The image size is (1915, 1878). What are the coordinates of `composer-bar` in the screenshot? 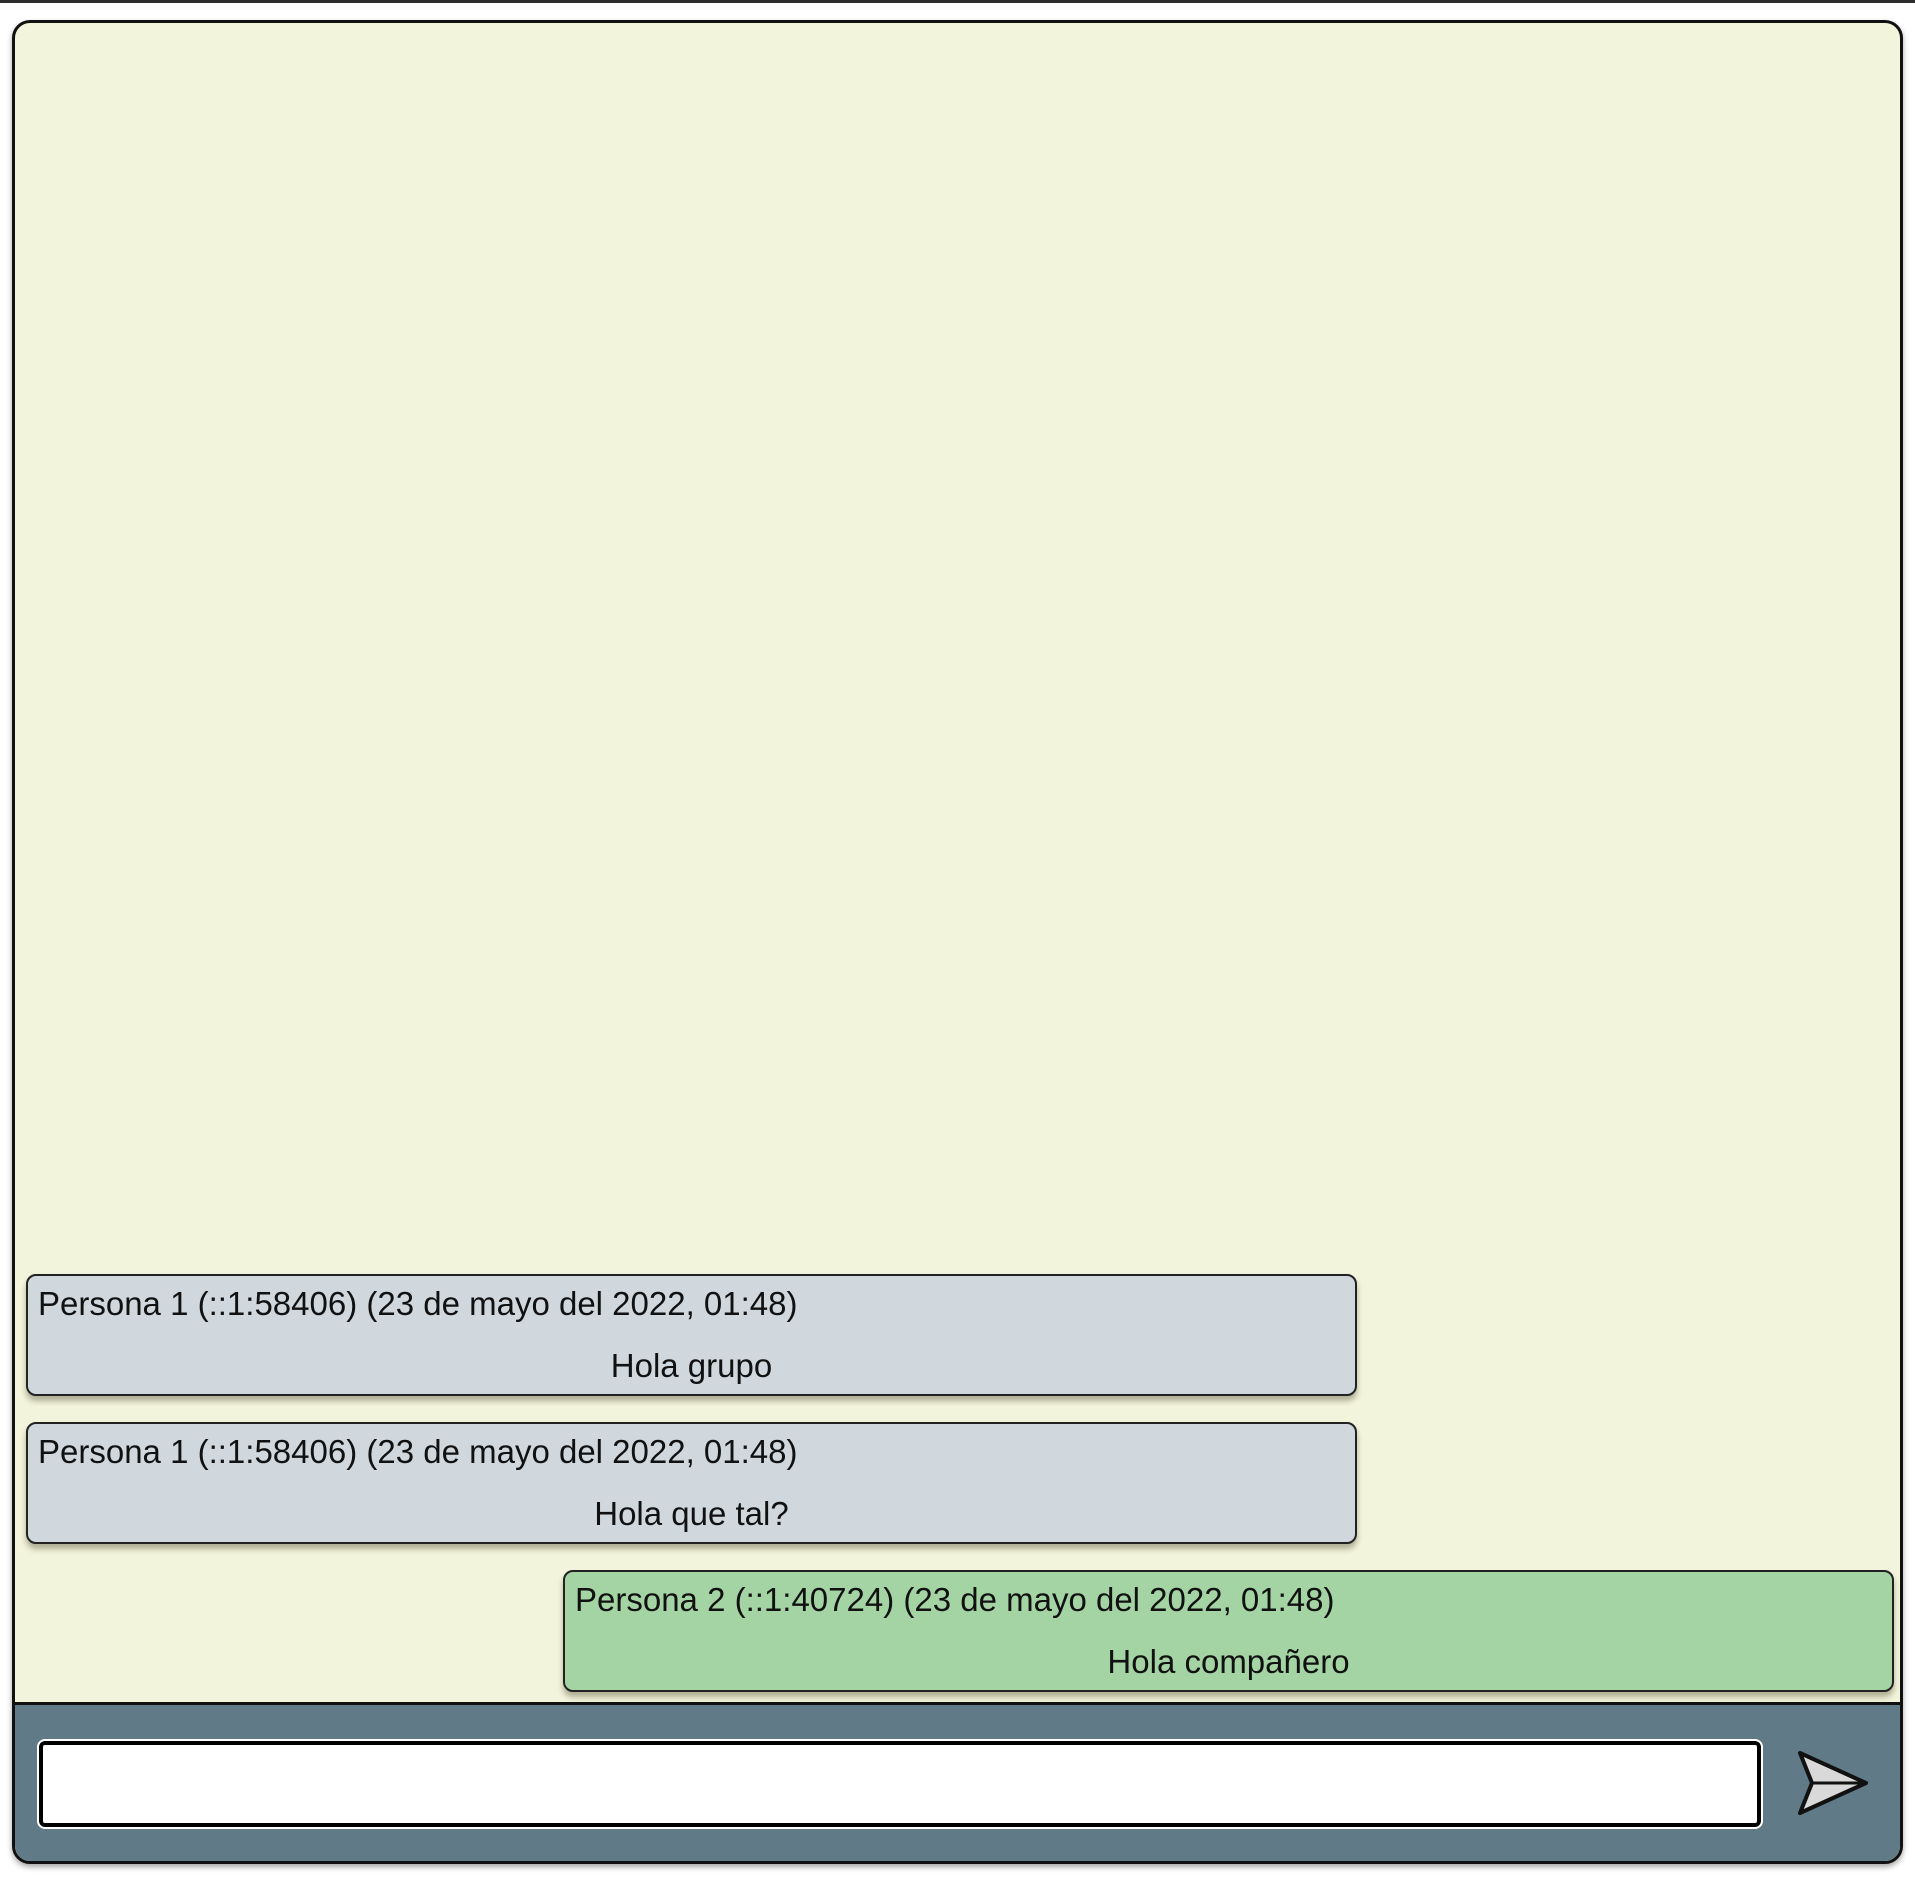 It's located at (957, 1781).